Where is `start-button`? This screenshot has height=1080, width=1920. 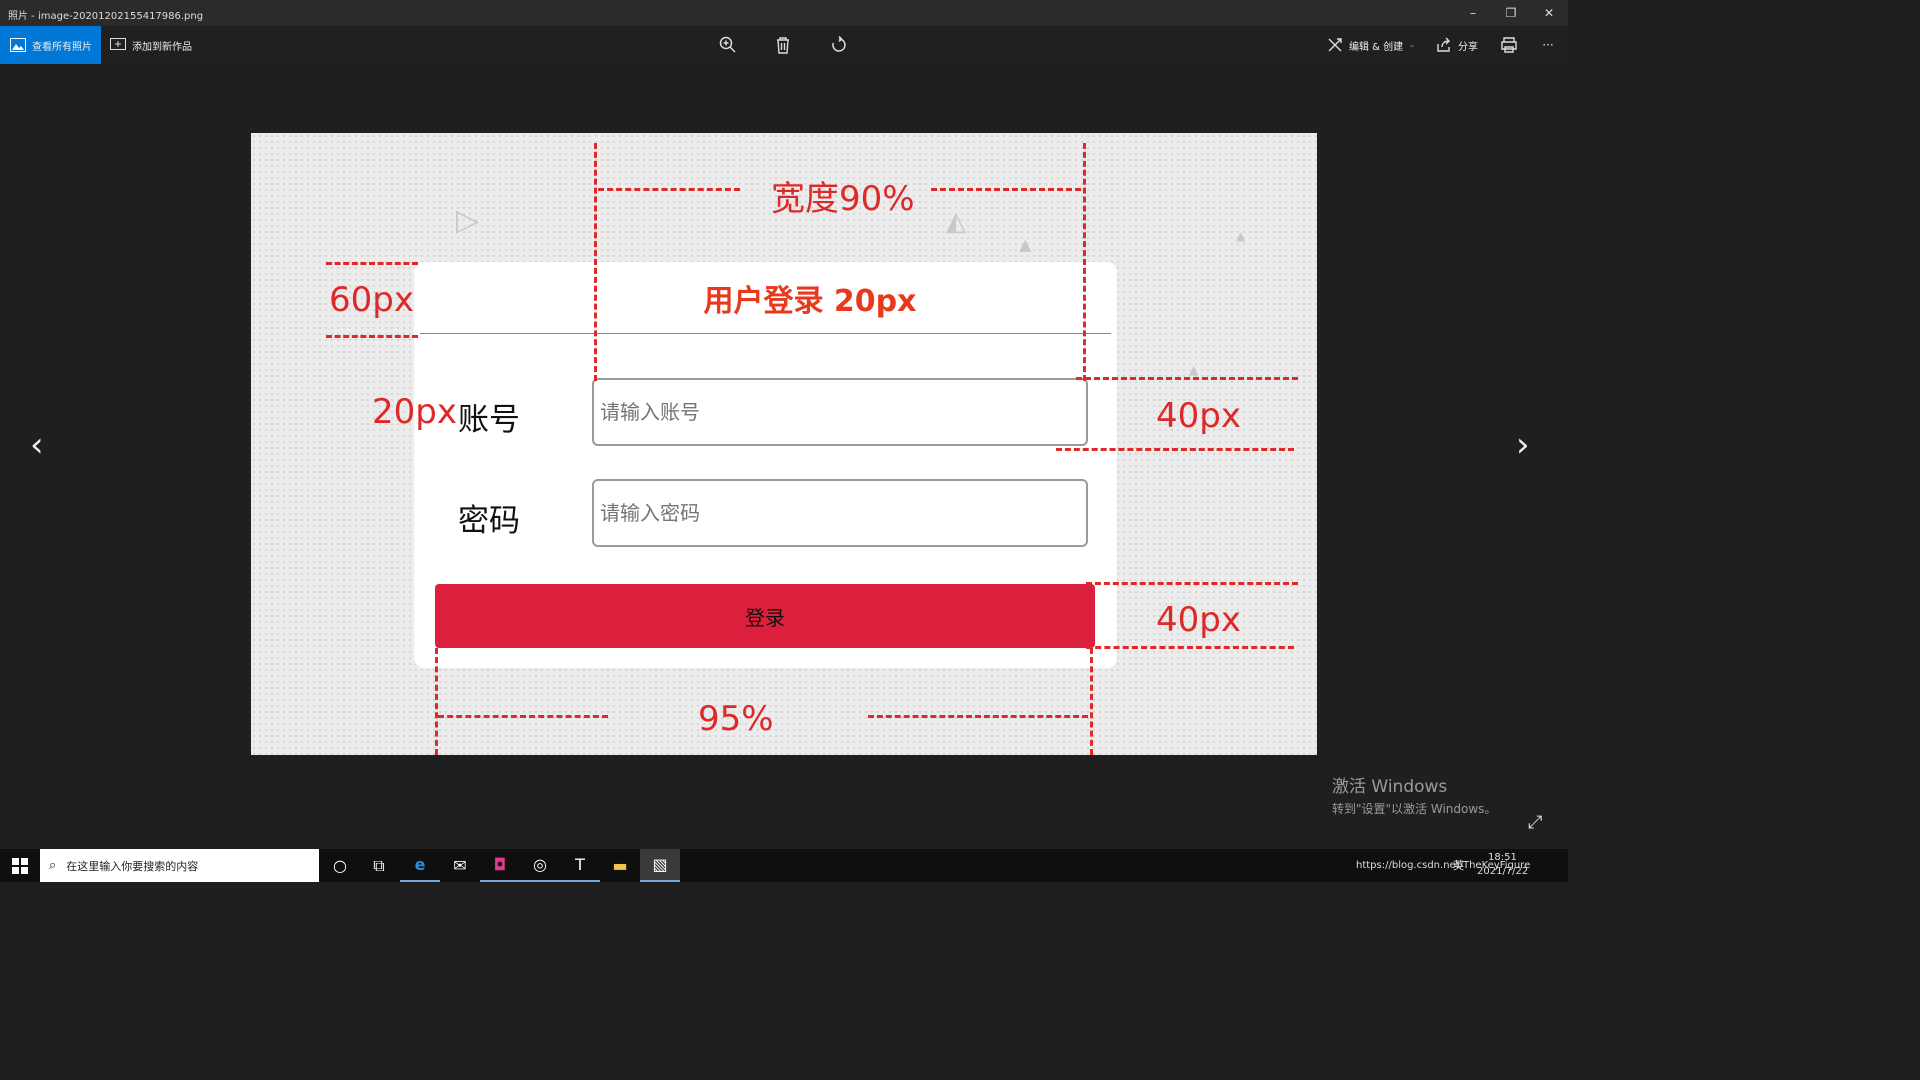 start-button is located at coordinates (20, 865).